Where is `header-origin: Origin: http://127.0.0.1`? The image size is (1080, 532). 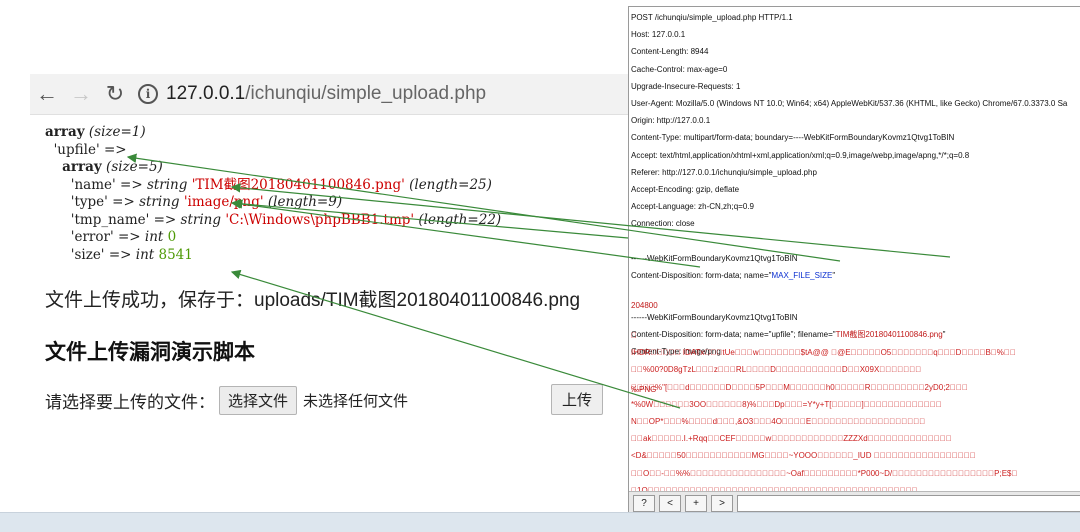
header-origin: Origin: http://127.0.0.1 is located at coordinates (671, 121).